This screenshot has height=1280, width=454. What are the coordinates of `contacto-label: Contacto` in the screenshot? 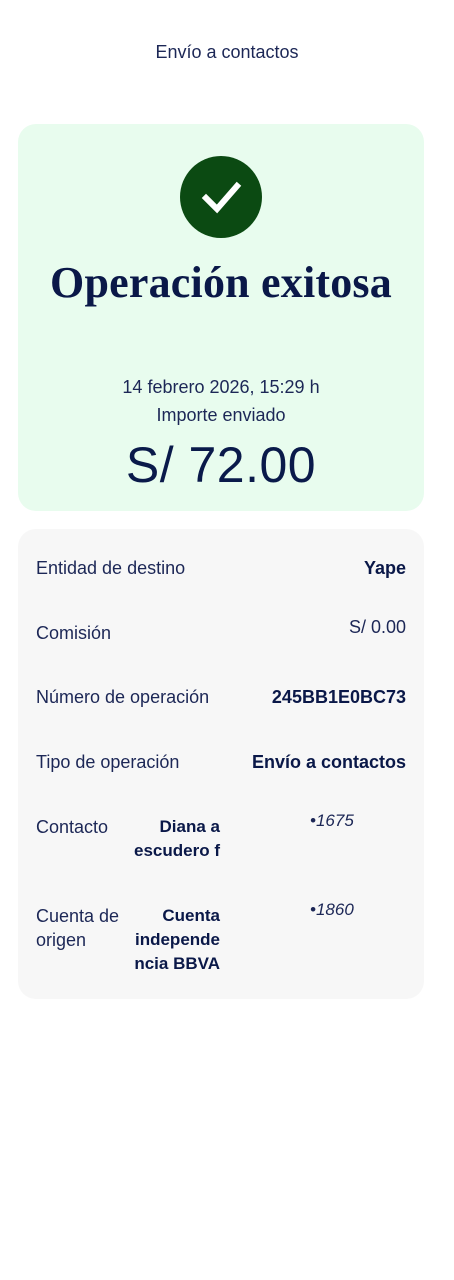 It's located at (72, 827).